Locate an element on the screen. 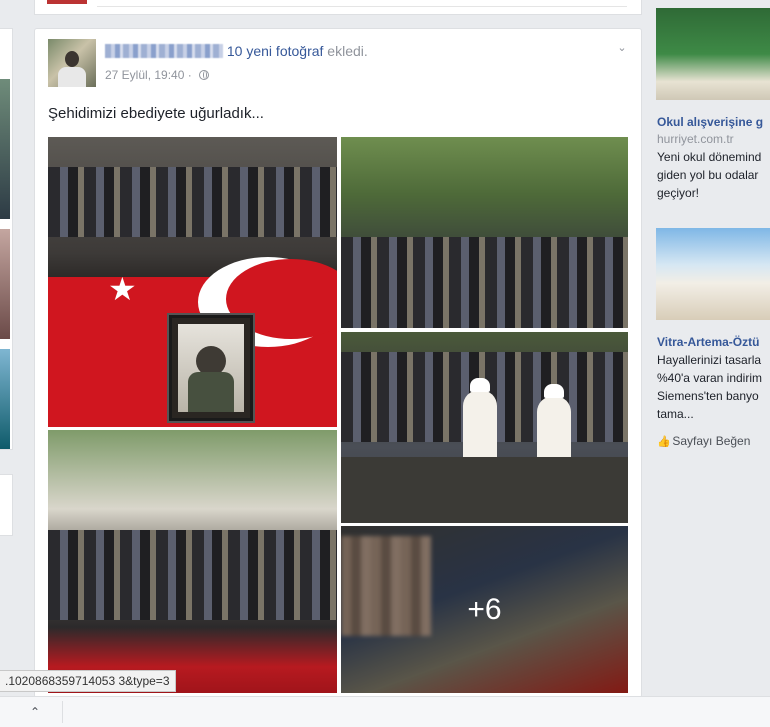 Image resolution: width=770 pixels, height=727 pixels. photo-foreground is located at coordinates (484, 490).